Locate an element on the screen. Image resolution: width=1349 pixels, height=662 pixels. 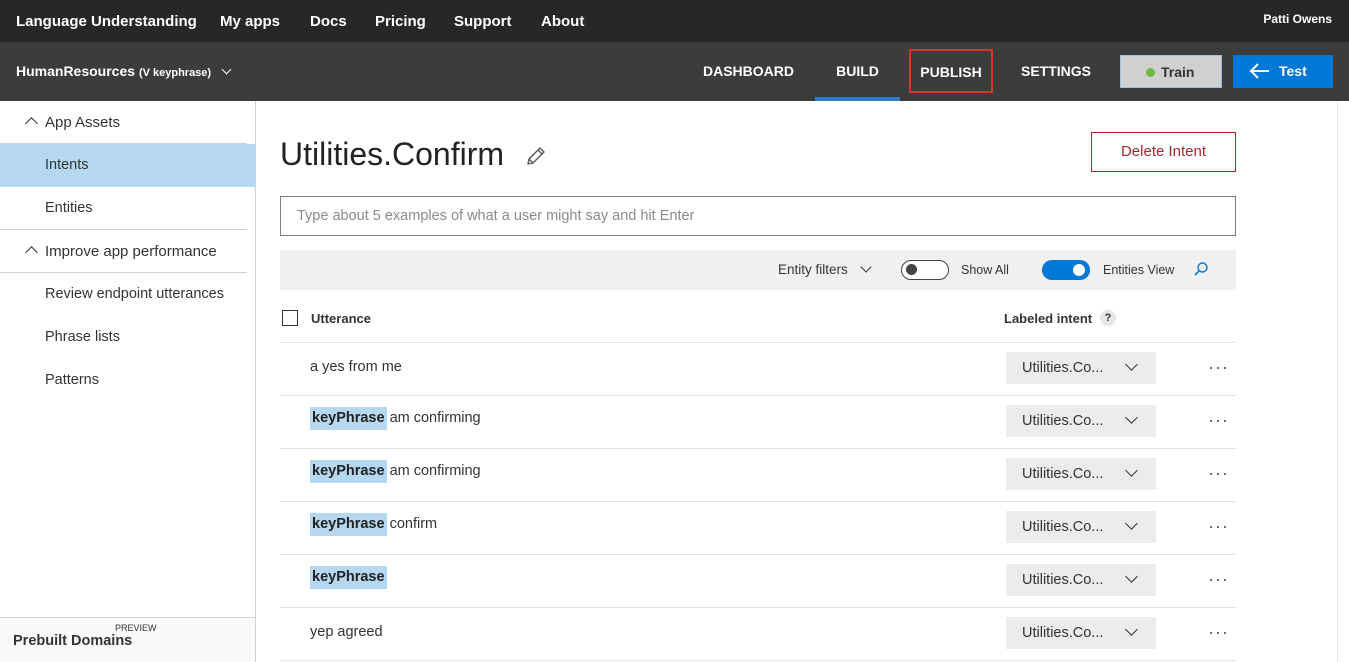
section-improve-app-performance: Improve app performance is located at coordinates (123, 251).